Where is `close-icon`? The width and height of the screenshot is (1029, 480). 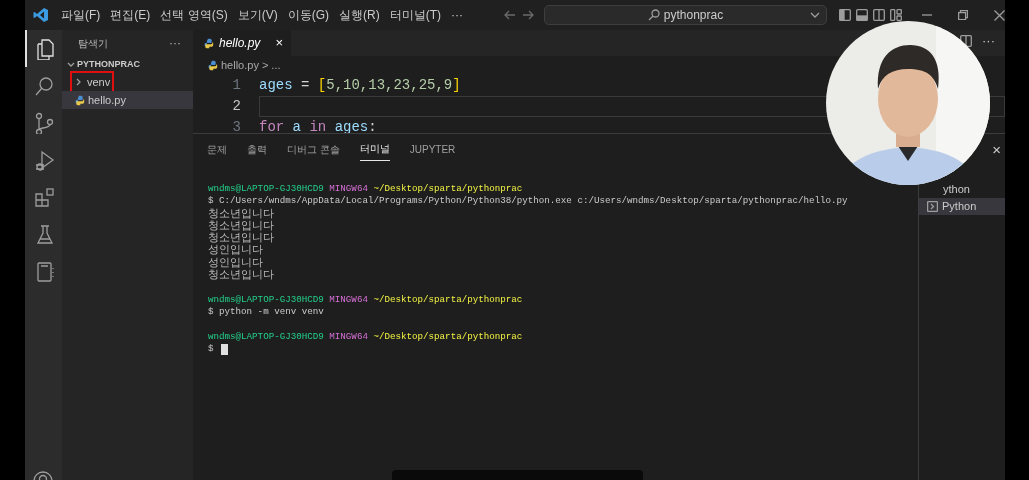
close-icon is located at coordinates (999, 15).